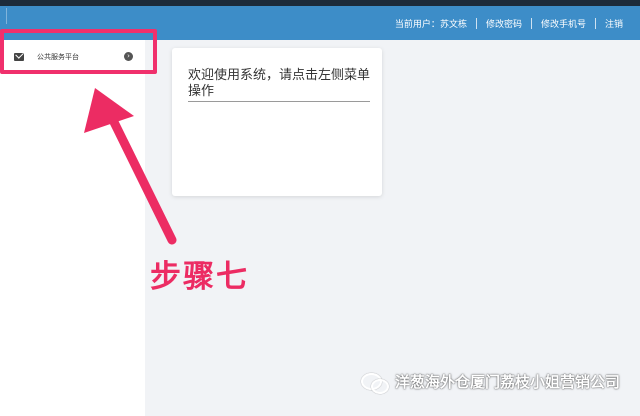 Image resolution: width=640 pixels, height=416 pixels. I want to click on arrow-head, so click(109, 110).